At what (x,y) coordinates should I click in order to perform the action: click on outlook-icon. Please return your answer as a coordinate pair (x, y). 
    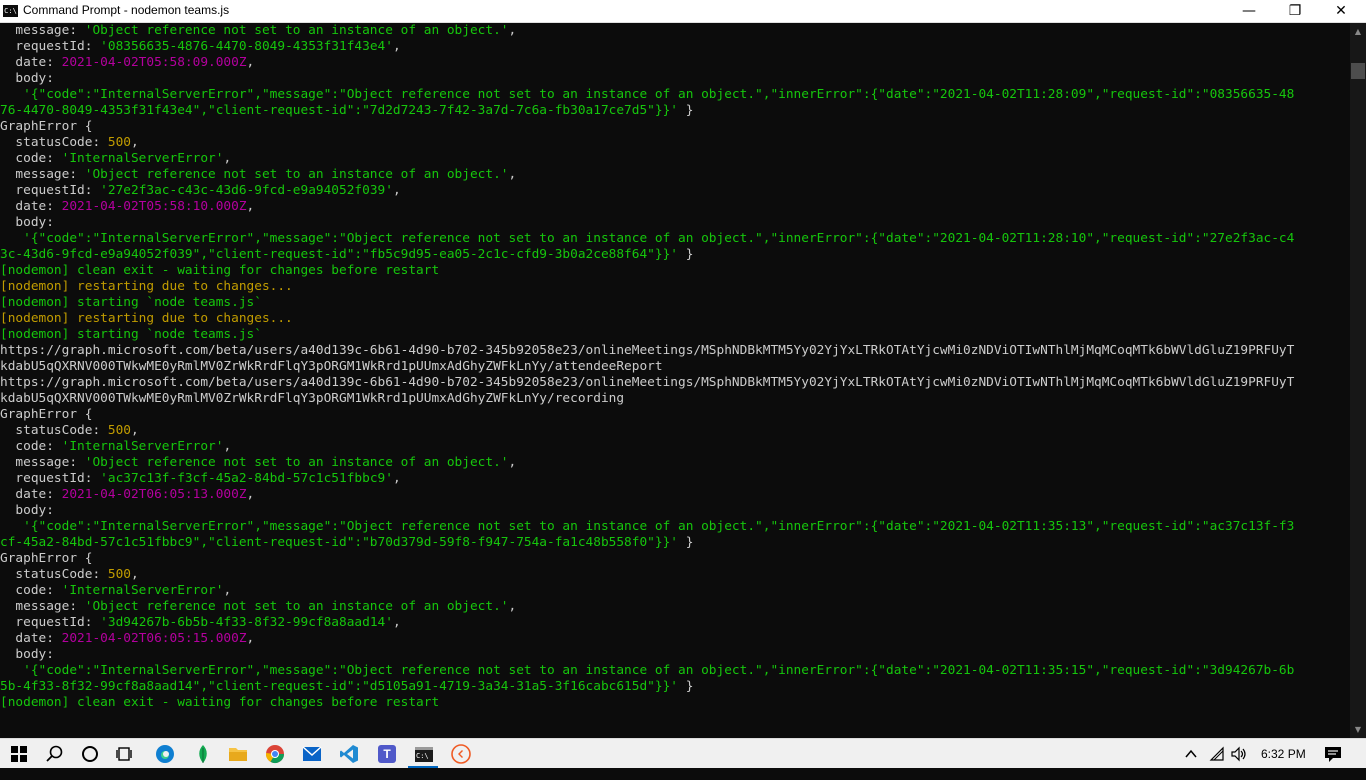
    Looking at the image, I should click on (312, 754).